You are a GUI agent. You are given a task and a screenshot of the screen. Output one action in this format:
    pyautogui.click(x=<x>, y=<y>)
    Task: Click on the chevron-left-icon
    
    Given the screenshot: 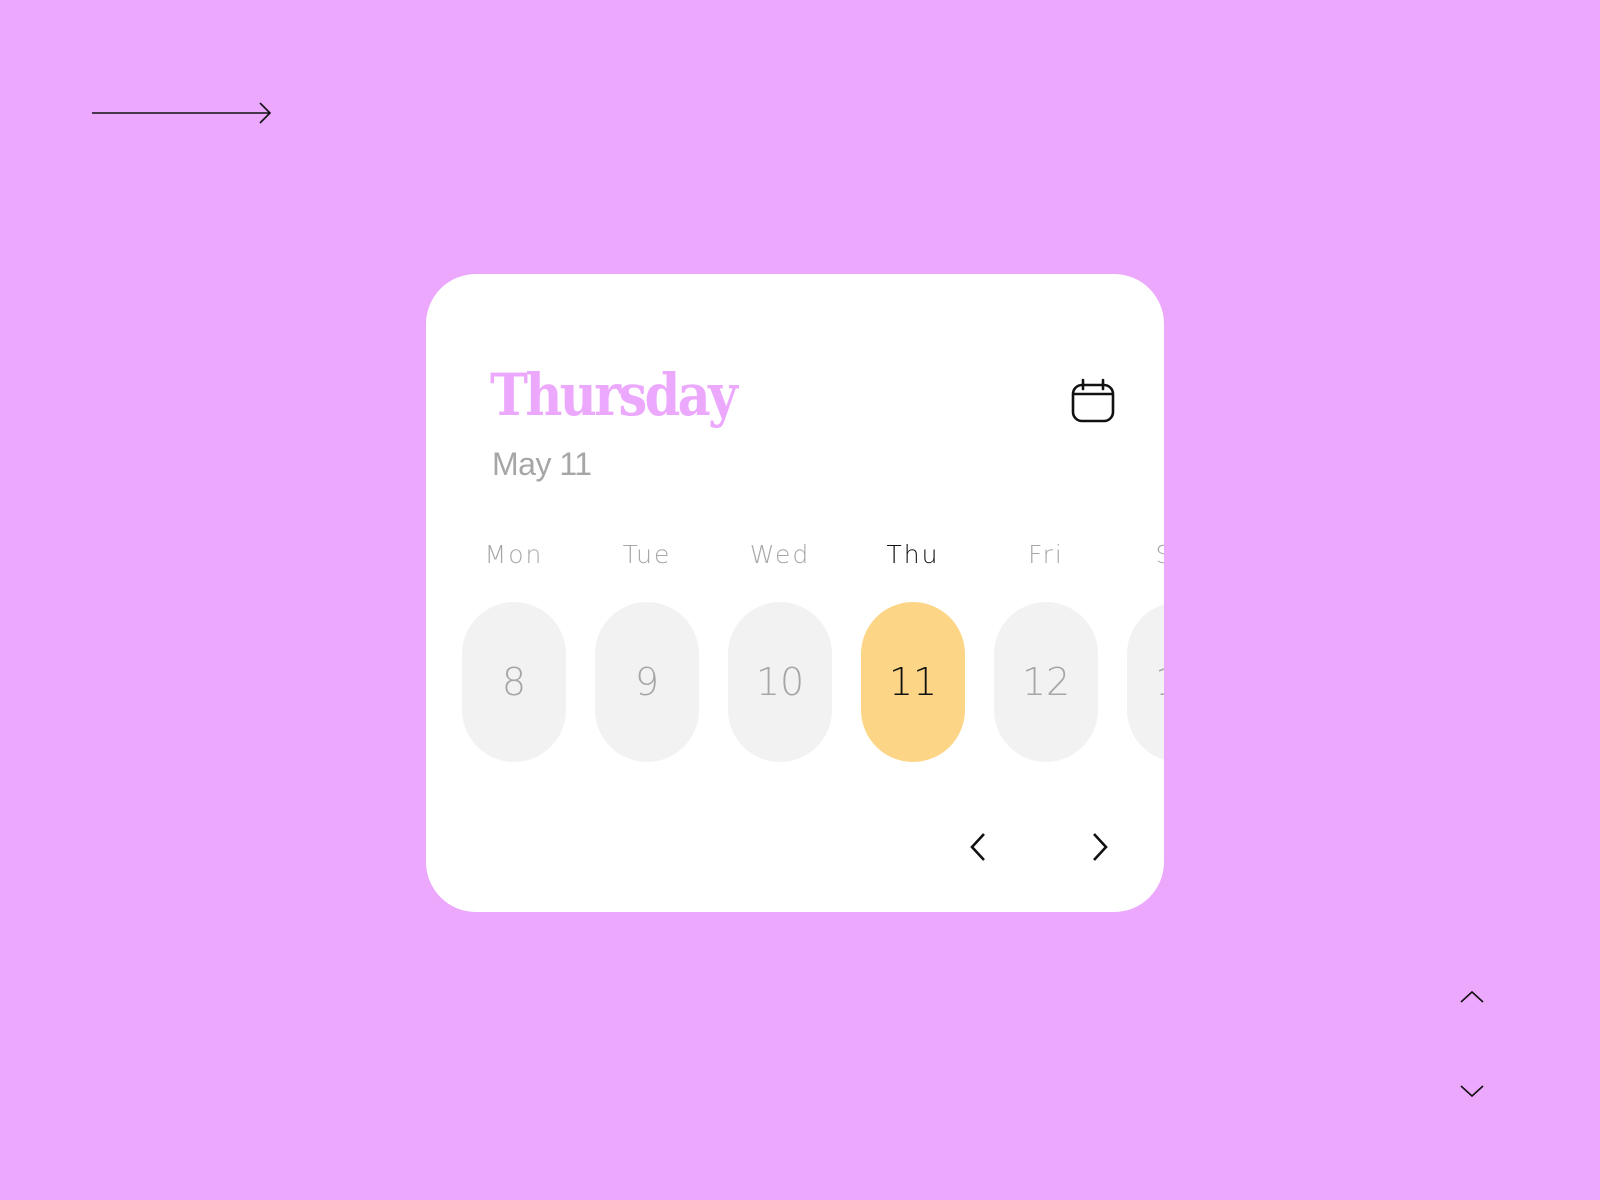 What is the action you would take?
    pyautogui.click(x=979, y=847)
    